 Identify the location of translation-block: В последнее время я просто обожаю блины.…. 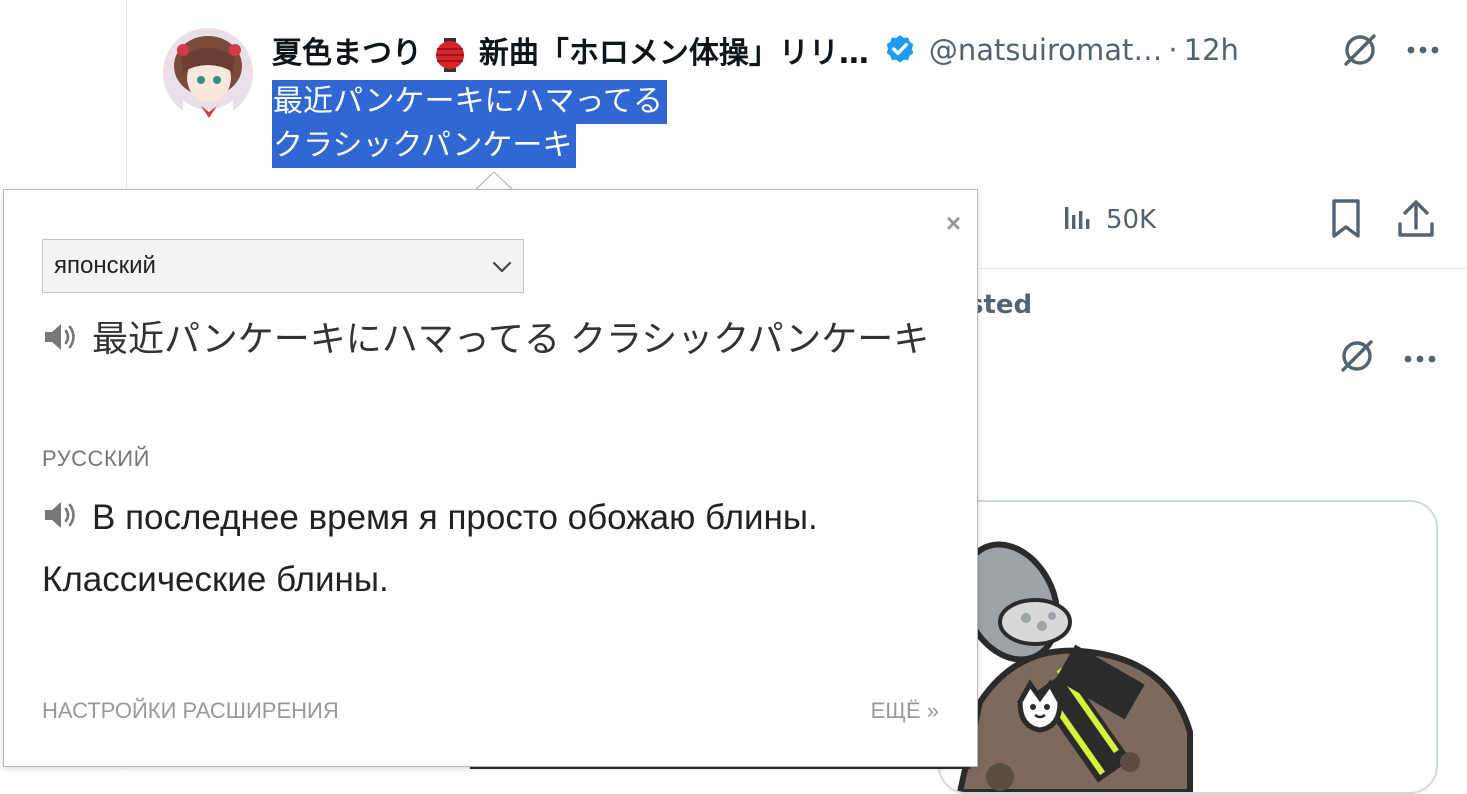
(502, 549).